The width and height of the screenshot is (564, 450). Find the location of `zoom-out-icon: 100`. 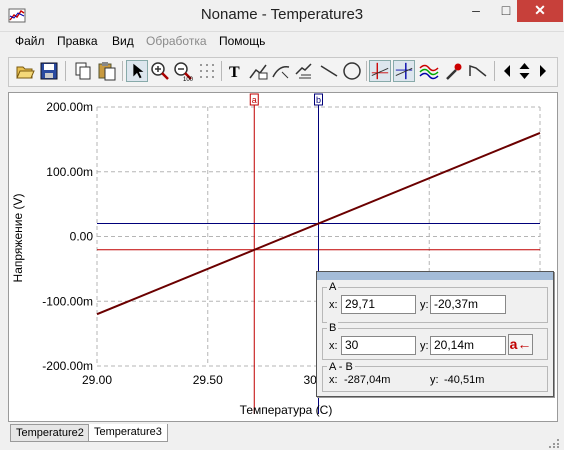

zoom-out-icon: 100 is located at coordinates (183, 71).